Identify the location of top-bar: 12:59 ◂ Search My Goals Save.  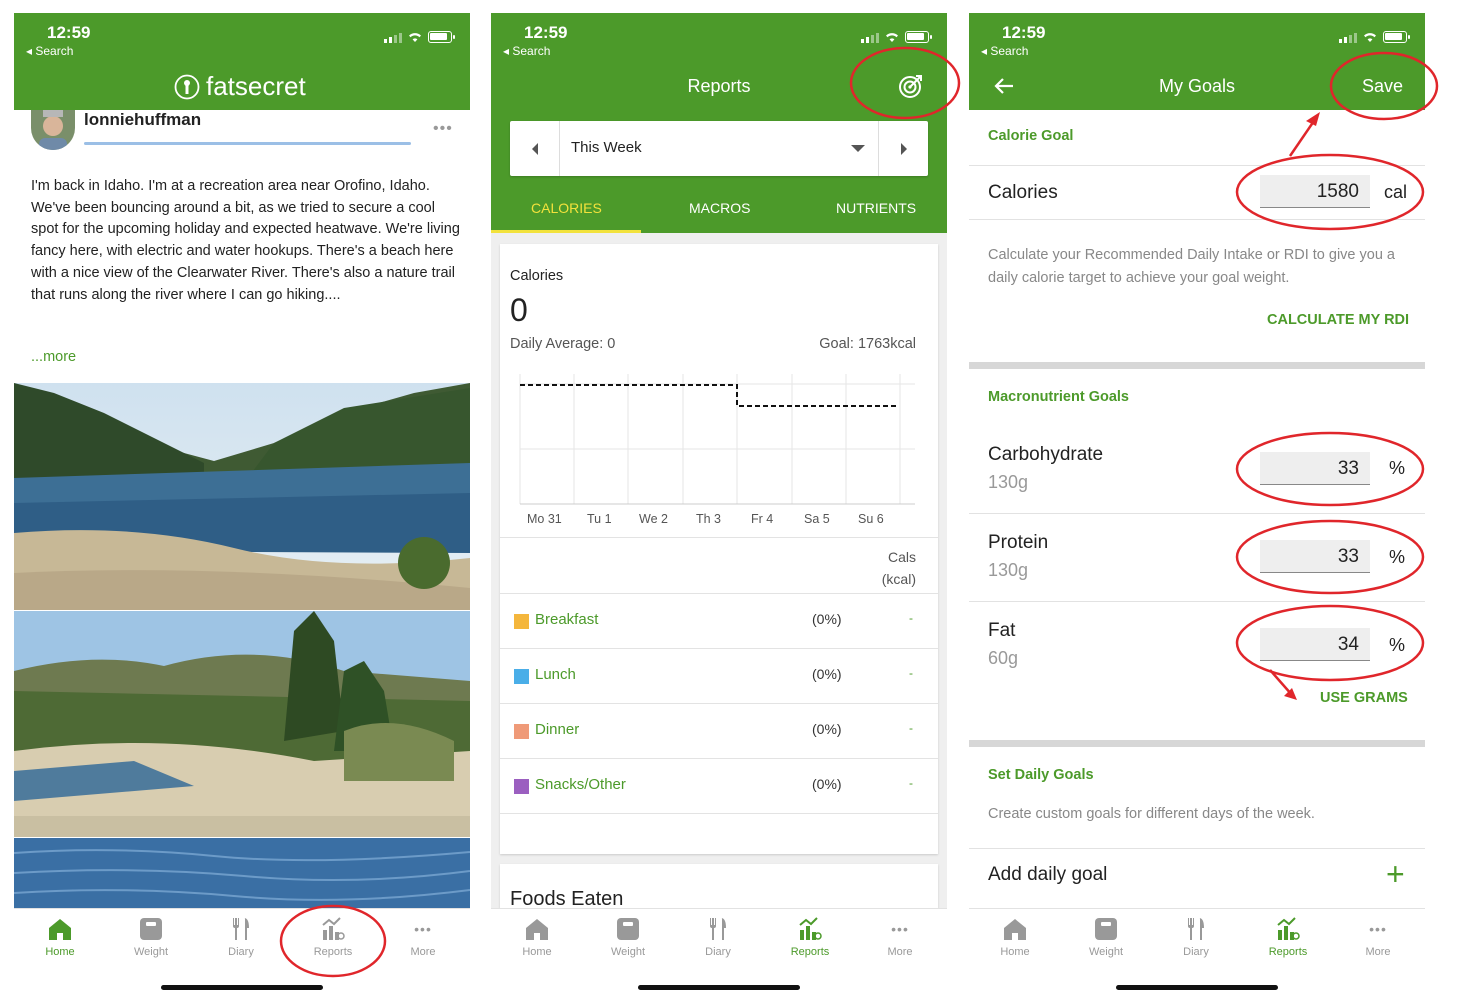
(1197, 61).